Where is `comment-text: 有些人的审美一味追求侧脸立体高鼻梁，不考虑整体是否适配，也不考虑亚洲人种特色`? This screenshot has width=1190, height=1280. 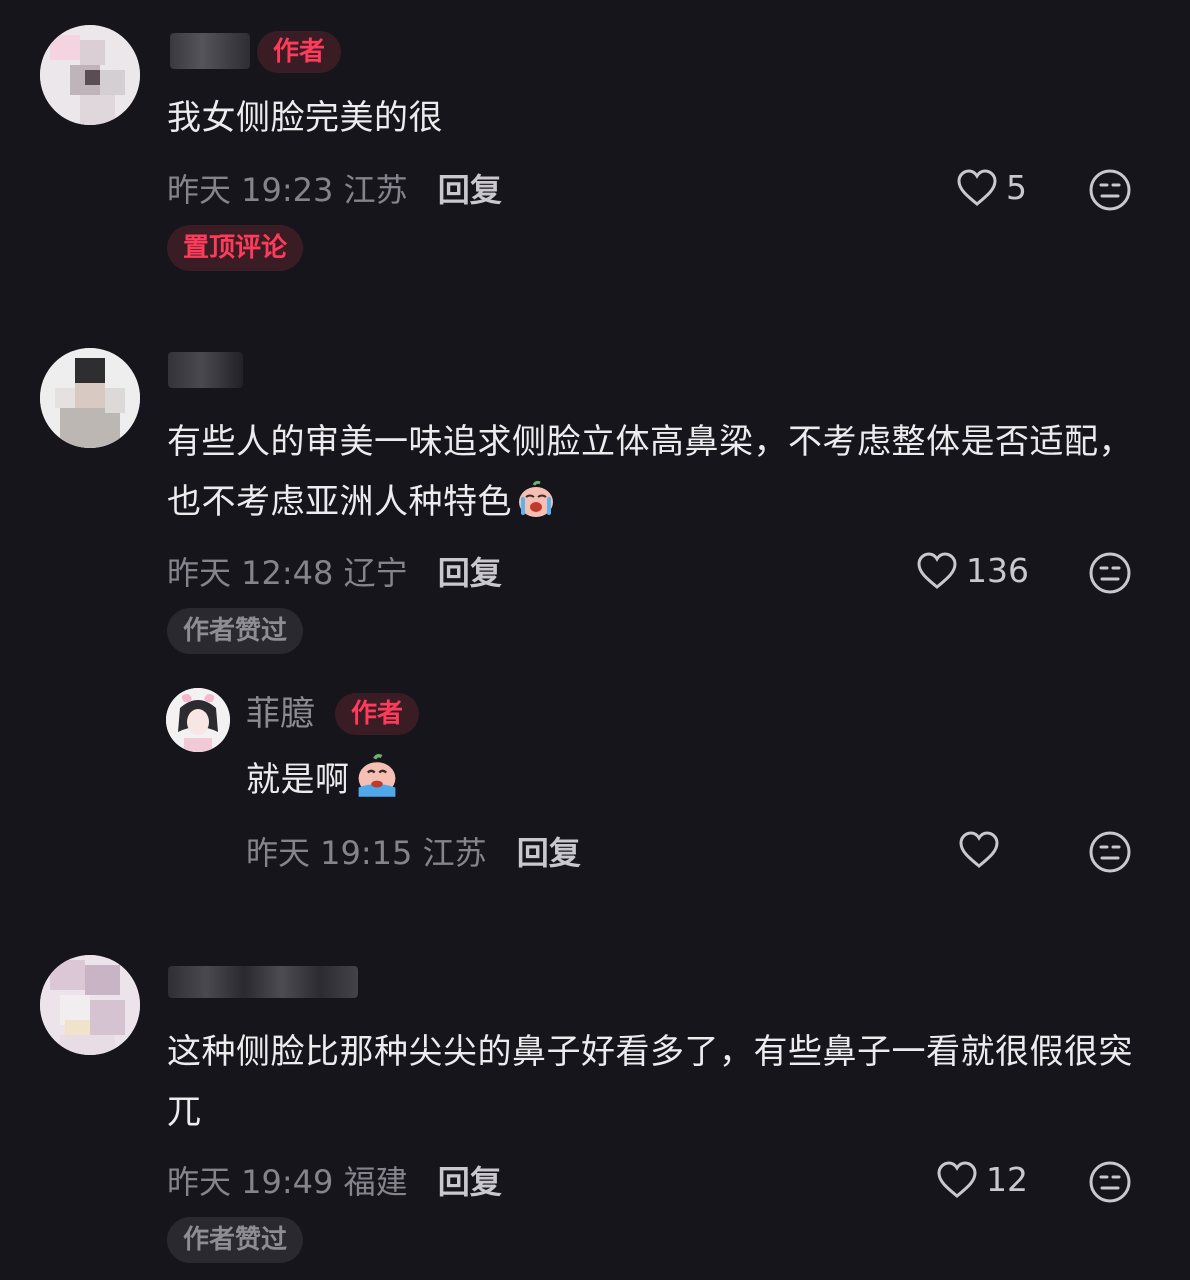 comment-text: 有些人的审美一味追求侧脸立体高鼻梁，不考虑整体是否适配，也不考虑亚洲人种特色 is located at coordinates (662, 472).